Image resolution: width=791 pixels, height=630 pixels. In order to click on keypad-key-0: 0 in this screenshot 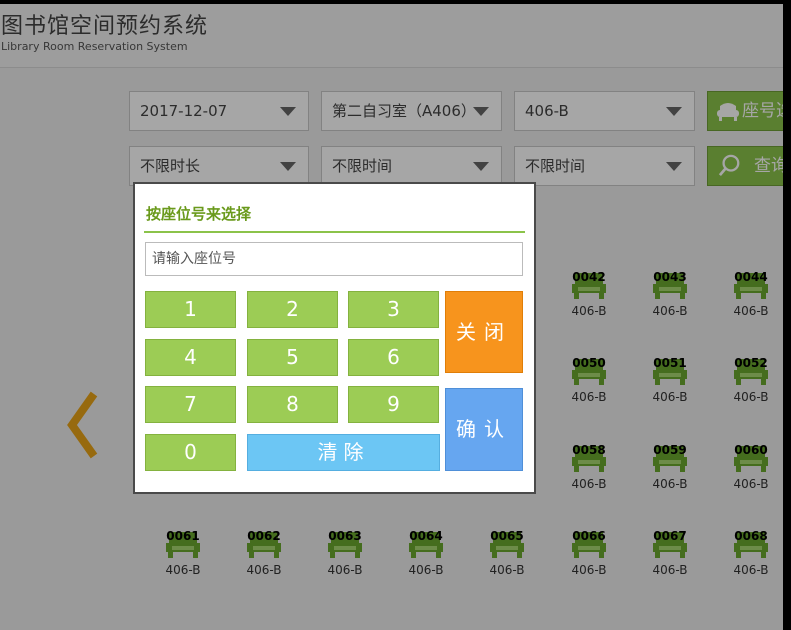, I will do `click(190, 452)`.